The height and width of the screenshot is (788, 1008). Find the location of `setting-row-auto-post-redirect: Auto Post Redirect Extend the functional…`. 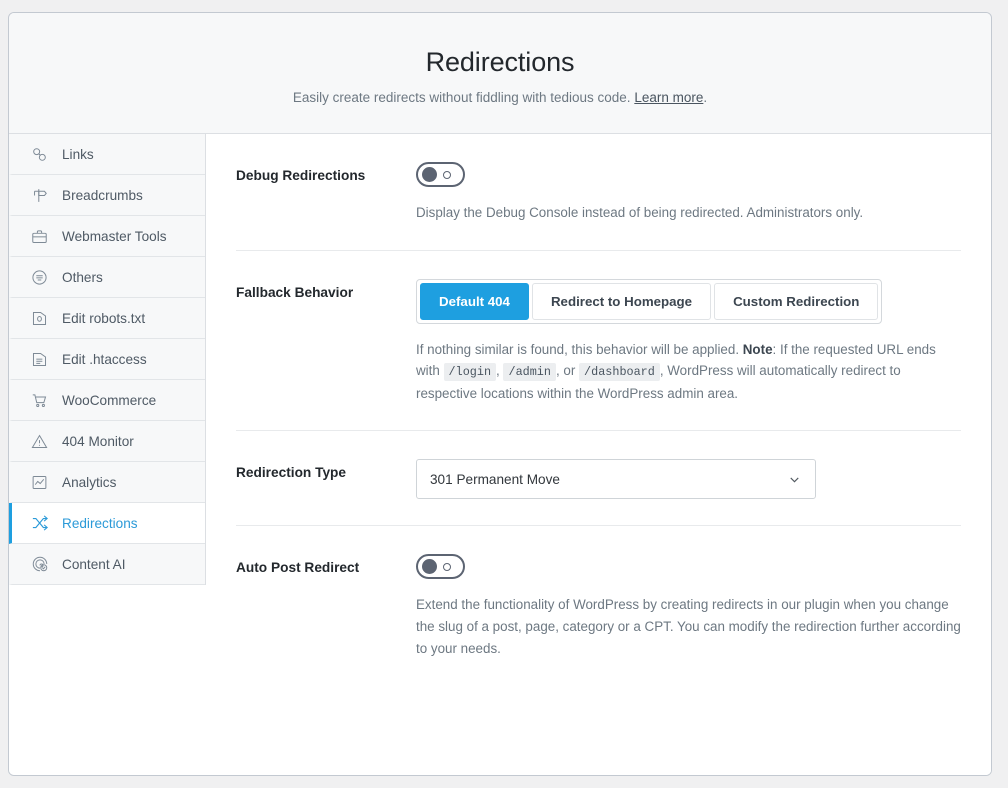

setting-row-auto-post-redirect: Auto Post Redirect Extend the functional… is located at coordinates (598, 605).